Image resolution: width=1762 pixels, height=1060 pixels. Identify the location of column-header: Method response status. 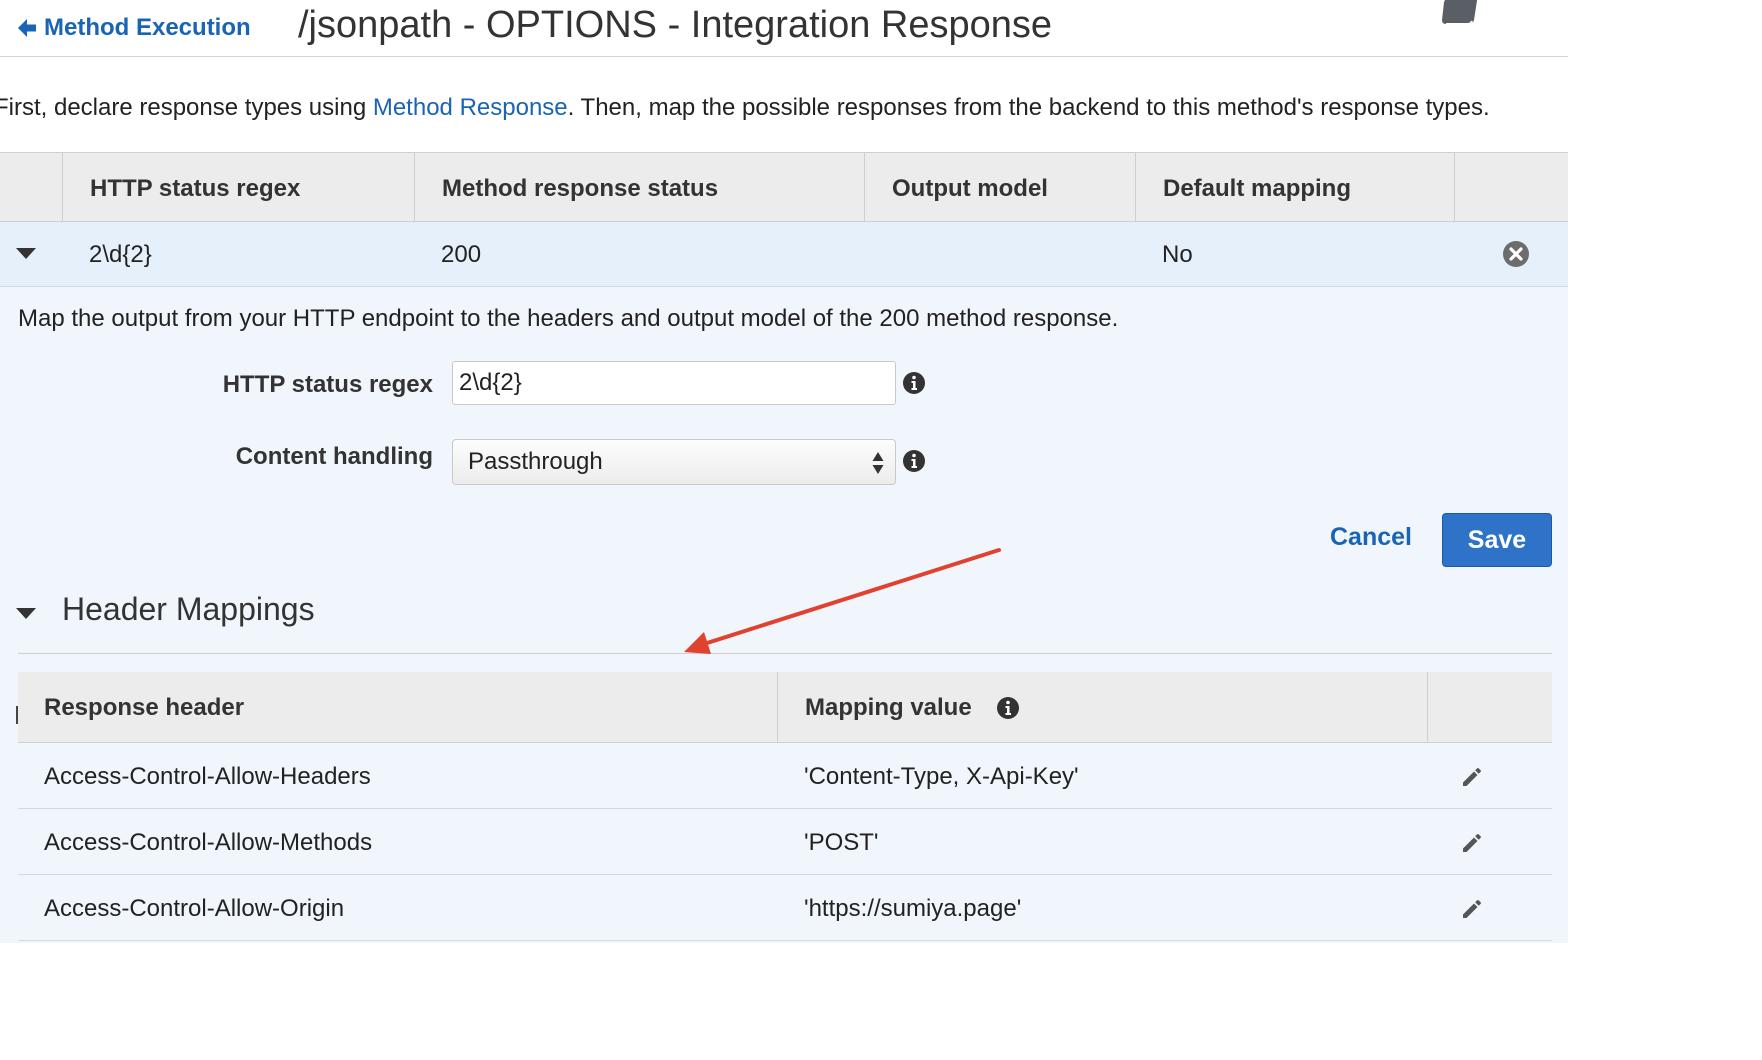
(639, 187).